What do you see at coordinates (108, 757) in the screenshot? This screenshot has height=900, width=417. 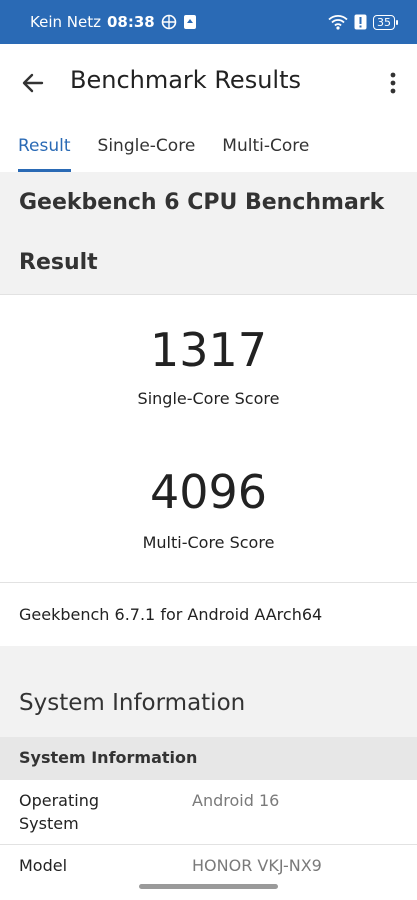 I see `system-info-table-header-label: System Information` at bounding box center [108, 757].